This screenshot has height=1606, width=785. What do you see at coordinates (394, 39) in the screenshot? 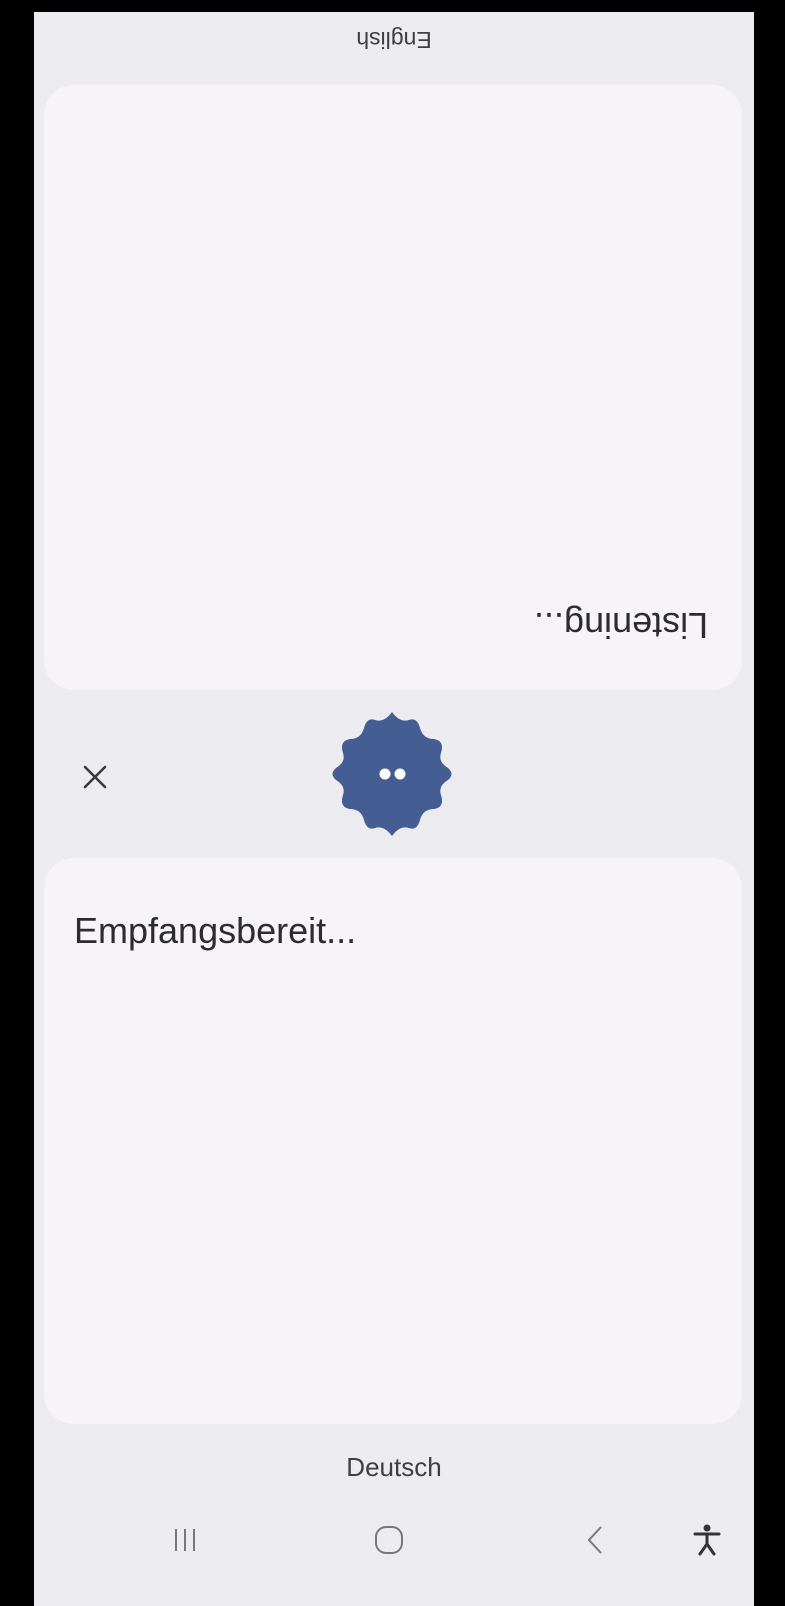
I see `top-language-label: English` at bounding box center [394, 39].